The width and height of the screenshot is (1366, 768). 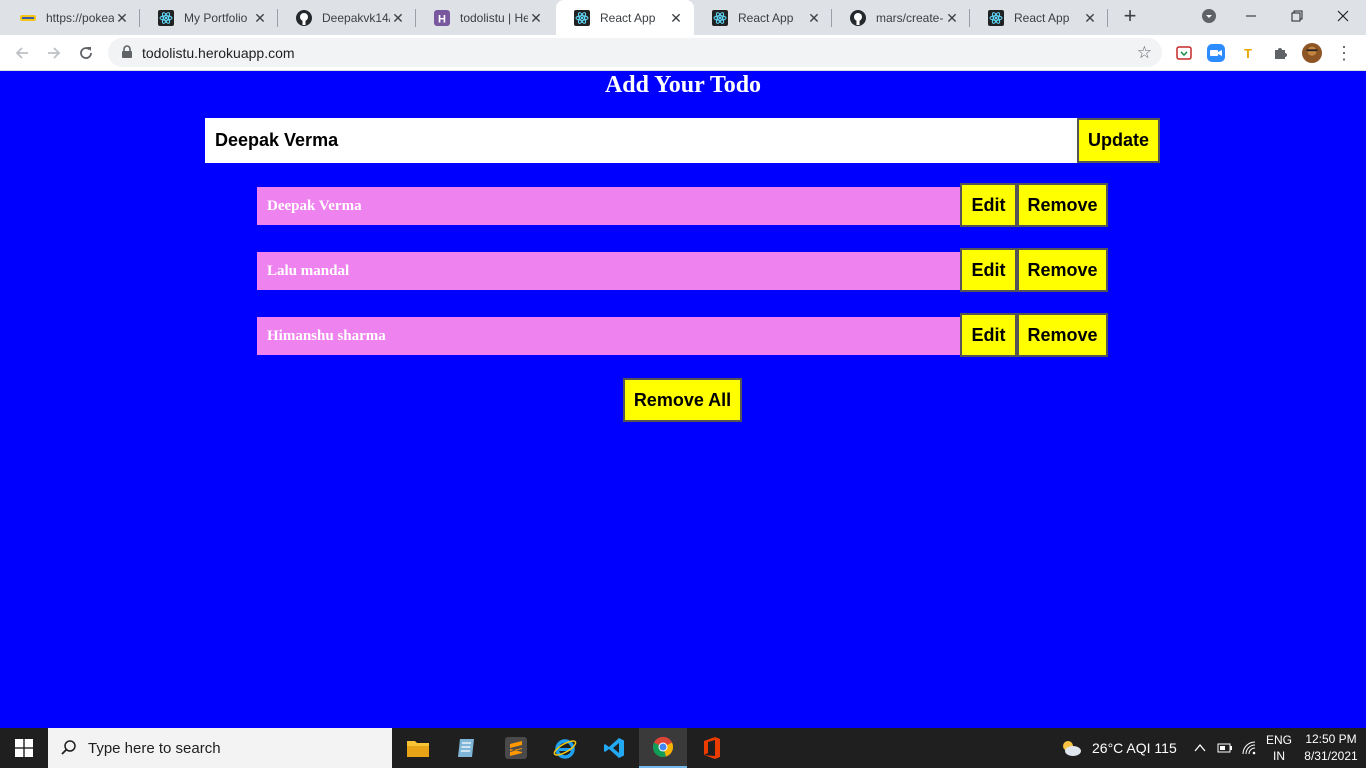 I want to click on tab-title: todolistu | He, so click(x=494, y=17).